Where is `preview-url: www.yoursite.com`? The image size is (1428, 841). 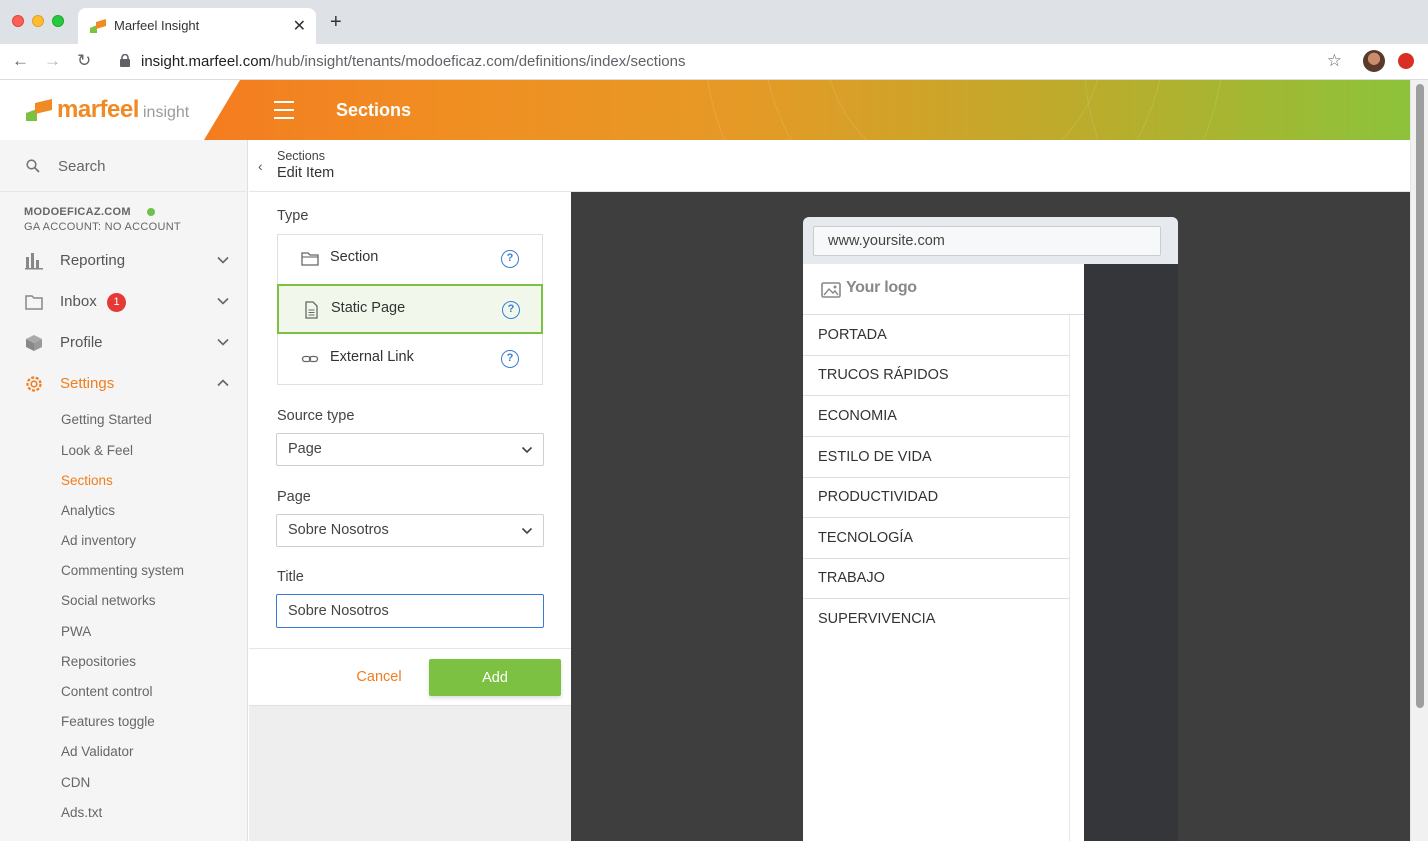 preview-url: www.yoursite.com is located at coordinates (886, 241).